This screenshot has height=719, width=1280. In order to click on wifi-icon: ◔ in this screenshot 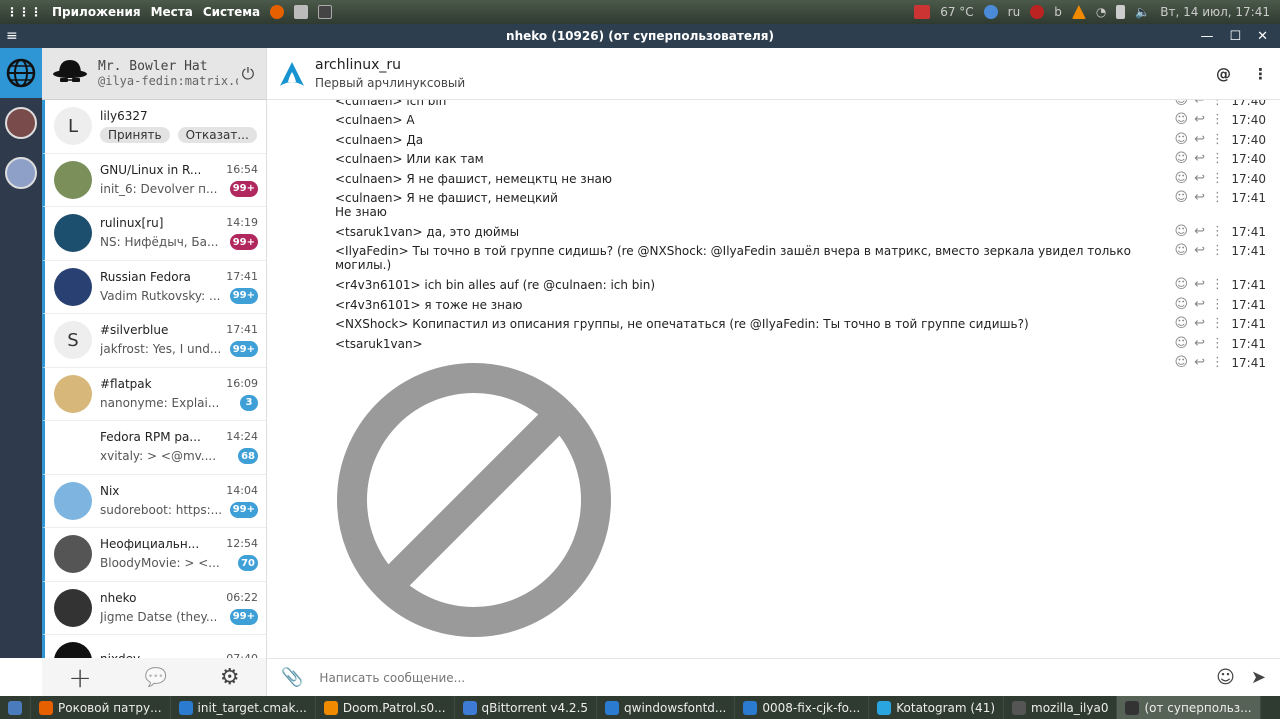, I will do `click(1101, 12)`.